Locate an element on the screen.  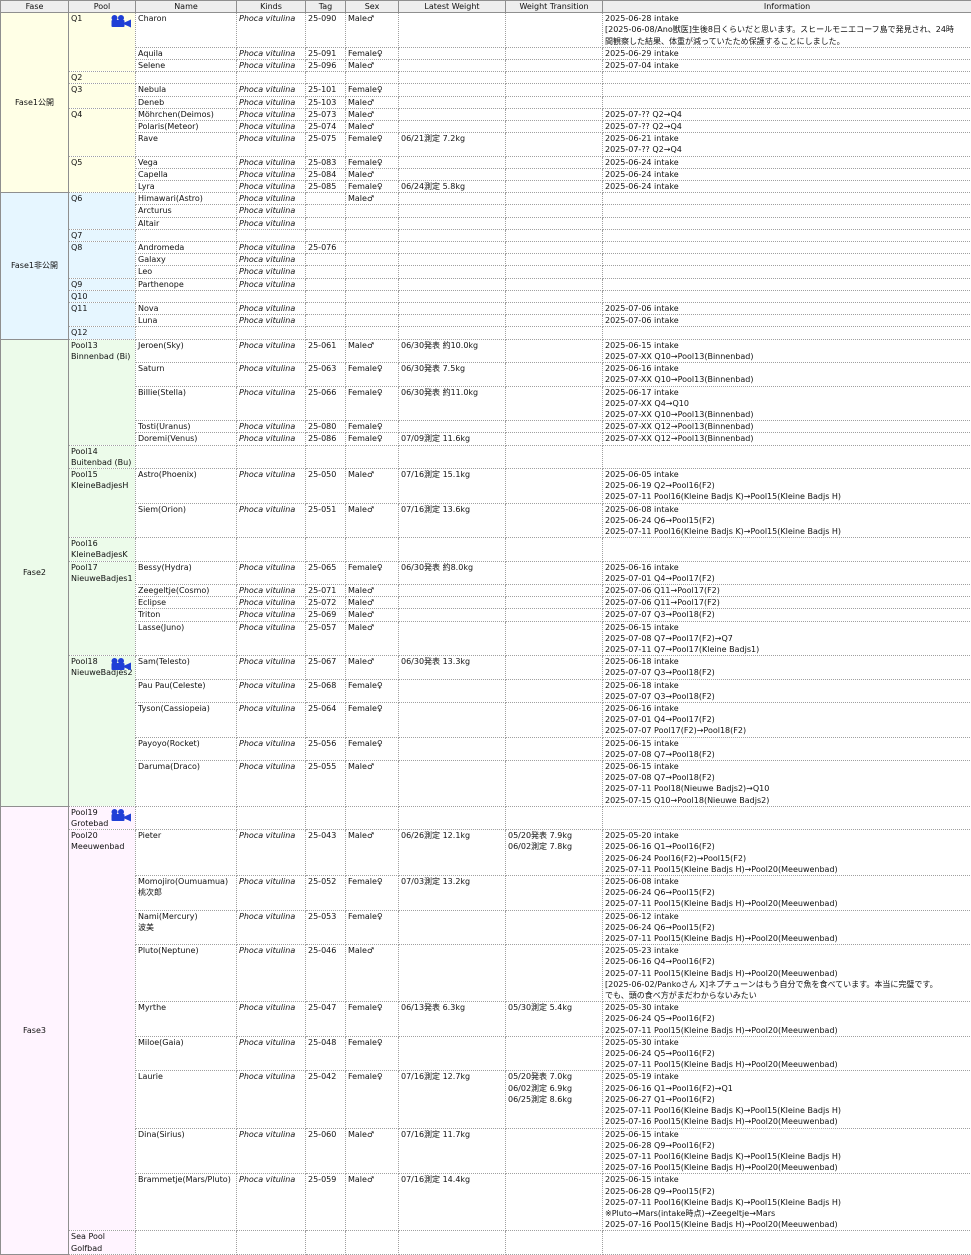
name-cell: Charon is located at coordinates (186, 30).